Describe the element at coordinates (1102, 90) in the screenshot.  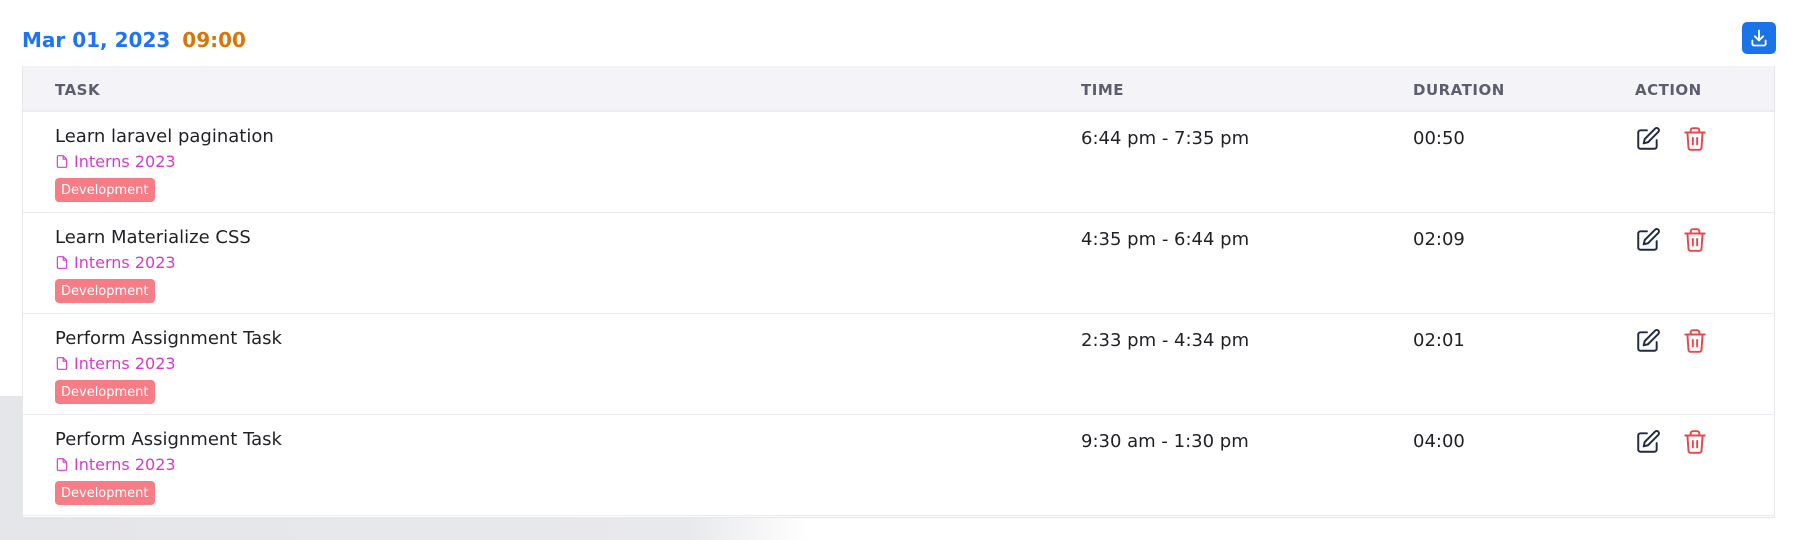
I see `column-header-time: TIME` at that location.